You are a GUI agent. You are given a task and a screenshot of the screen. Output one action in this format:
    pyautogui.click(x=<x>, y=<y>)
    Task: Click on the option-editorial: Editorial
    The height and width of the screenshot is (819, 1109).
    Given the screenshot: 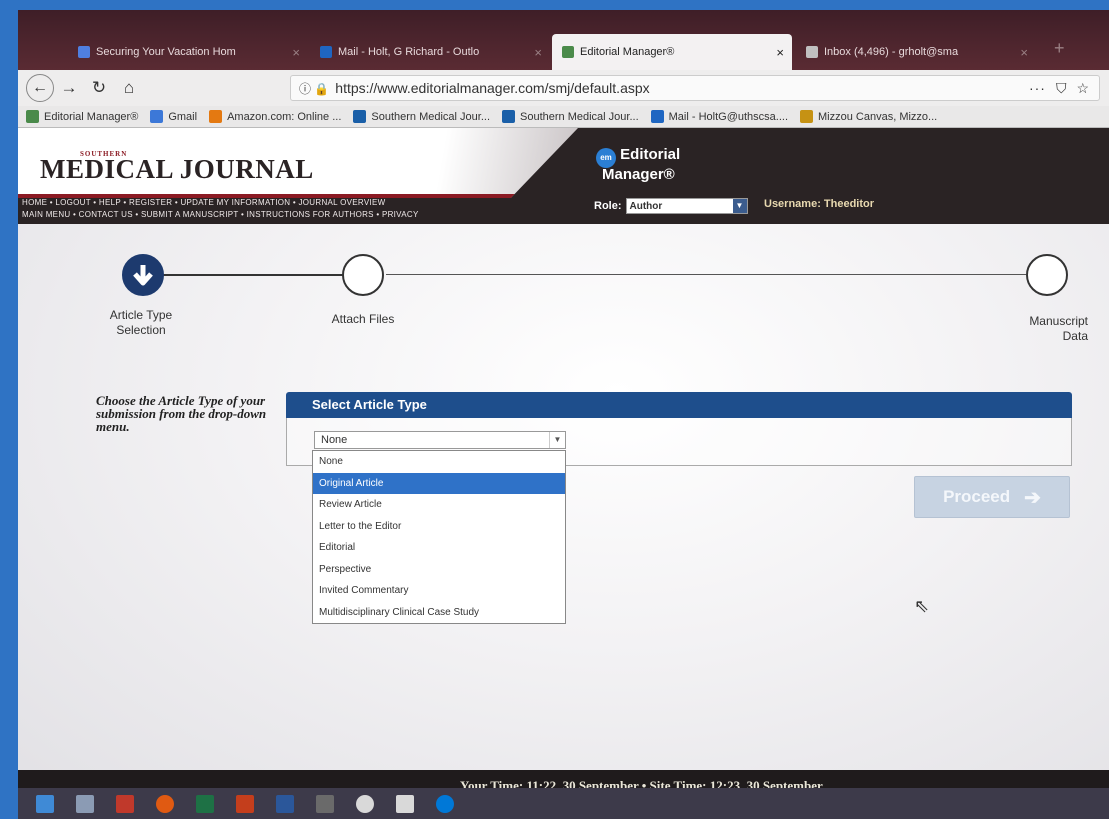 What is the action you would take?
    pyautogui.click(x=439, y=548)
    